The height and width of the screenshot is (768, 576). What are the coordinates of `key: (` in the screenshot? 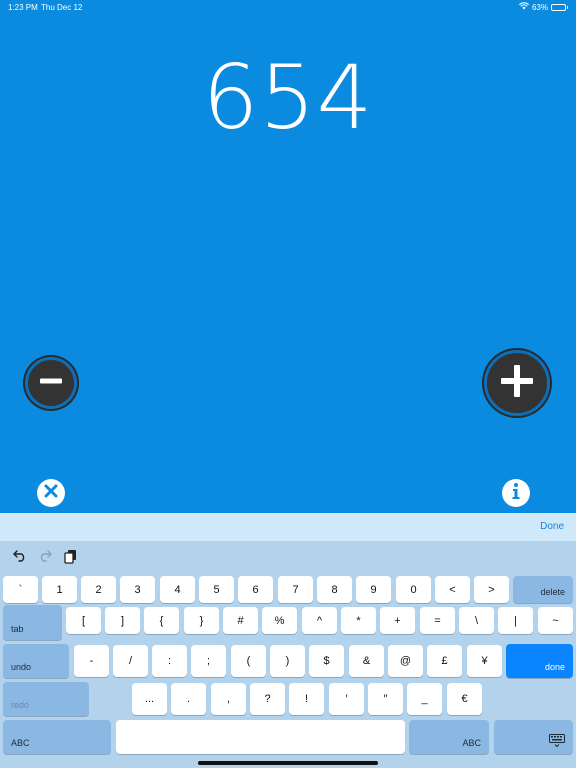 It's located at (248, 661).